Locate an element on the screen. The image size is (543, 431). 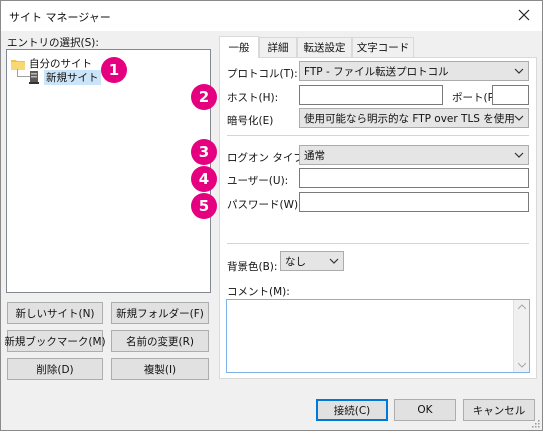
callout-badge-1: 1 is located at coordinates (114, 70).